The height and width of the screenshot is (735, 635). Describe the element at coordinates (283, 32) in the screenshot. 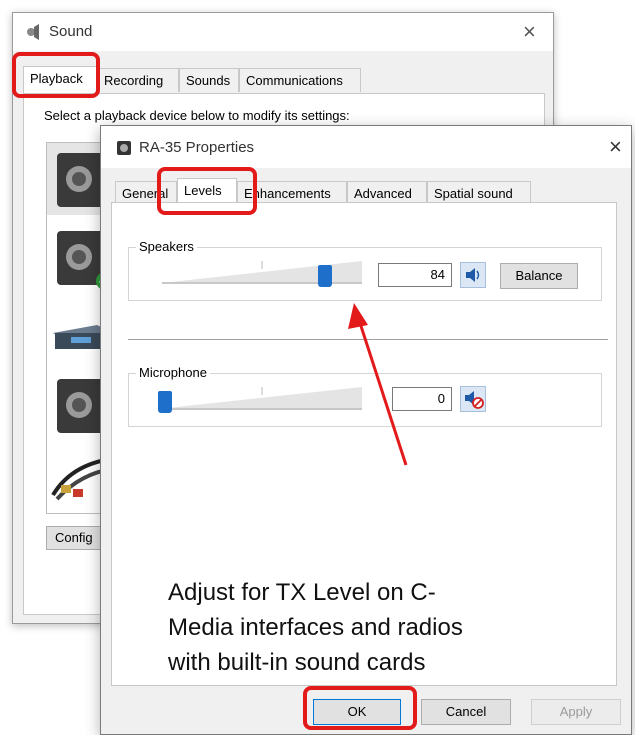

I see `sound-titlebar: Sound ×` at that location.